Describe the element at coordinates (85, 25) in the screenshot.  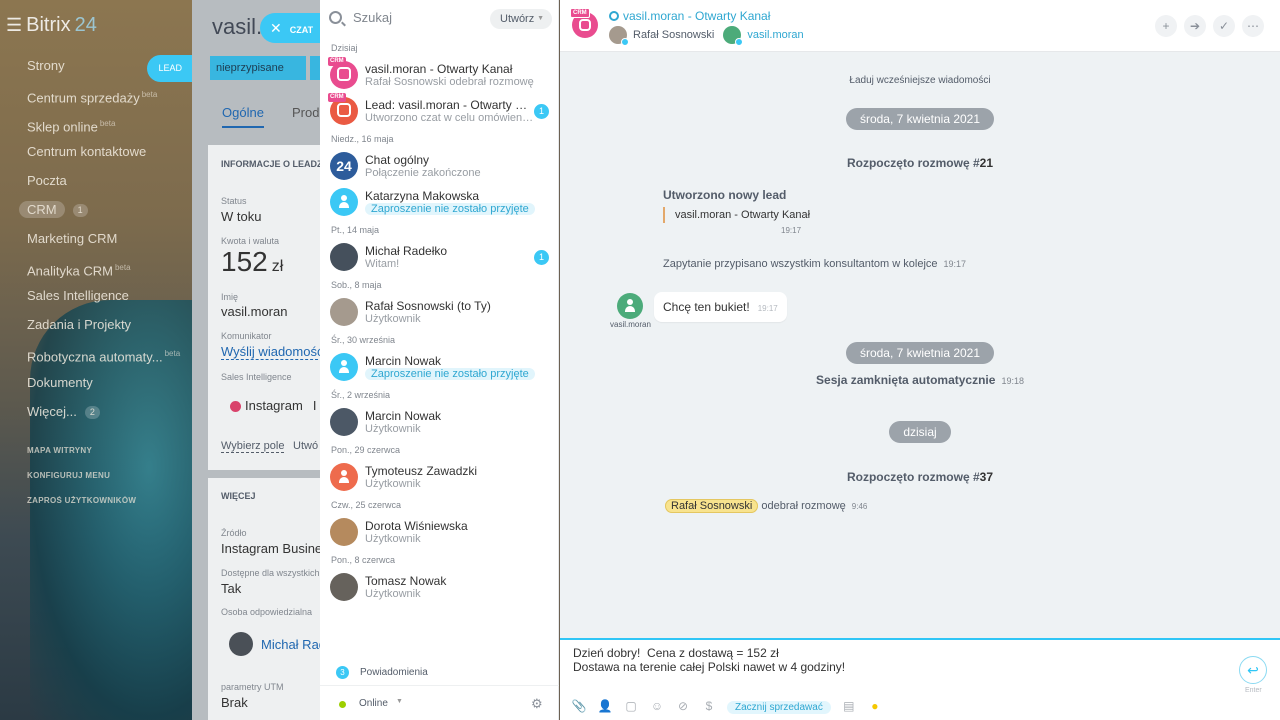
I see `brand-suffix: 24` at that location.